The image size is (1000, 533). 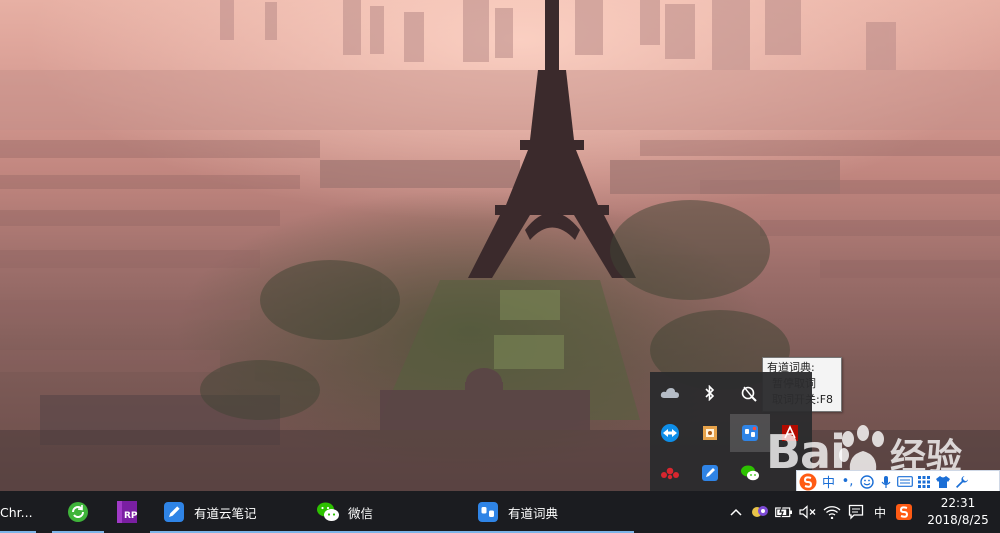 I want to click on taskbar-item-green-app, so click(x=78, y=512).